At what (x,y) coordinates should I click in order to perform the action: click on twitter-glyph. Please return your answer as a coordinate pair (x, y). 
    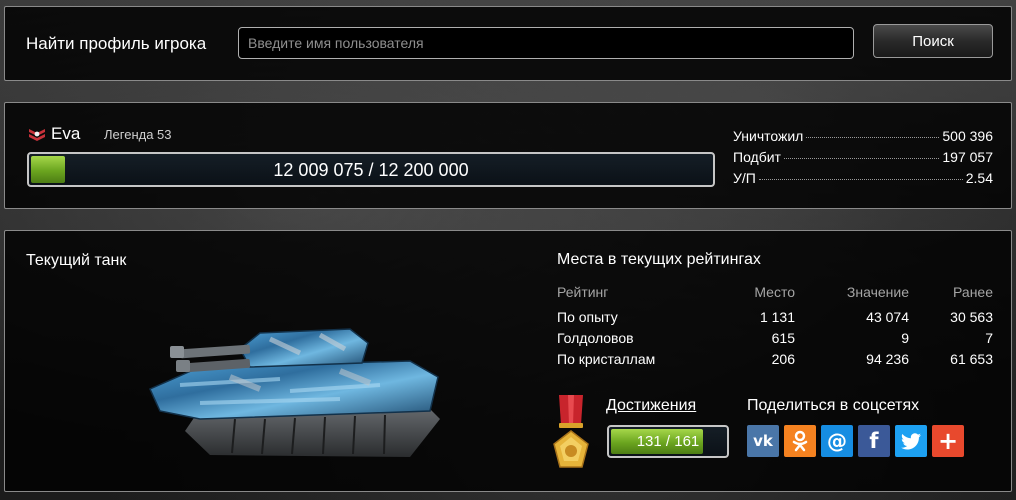
    Looking at the image, I should click on (911, 440).